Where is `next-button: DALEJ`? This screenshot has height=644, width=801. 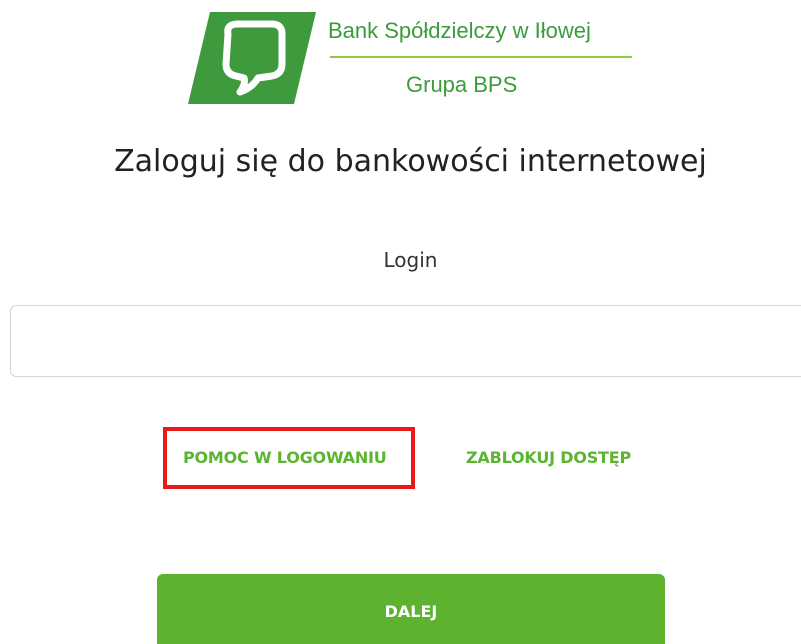 next-button: DALEJ is located at coordinates (411, 609).